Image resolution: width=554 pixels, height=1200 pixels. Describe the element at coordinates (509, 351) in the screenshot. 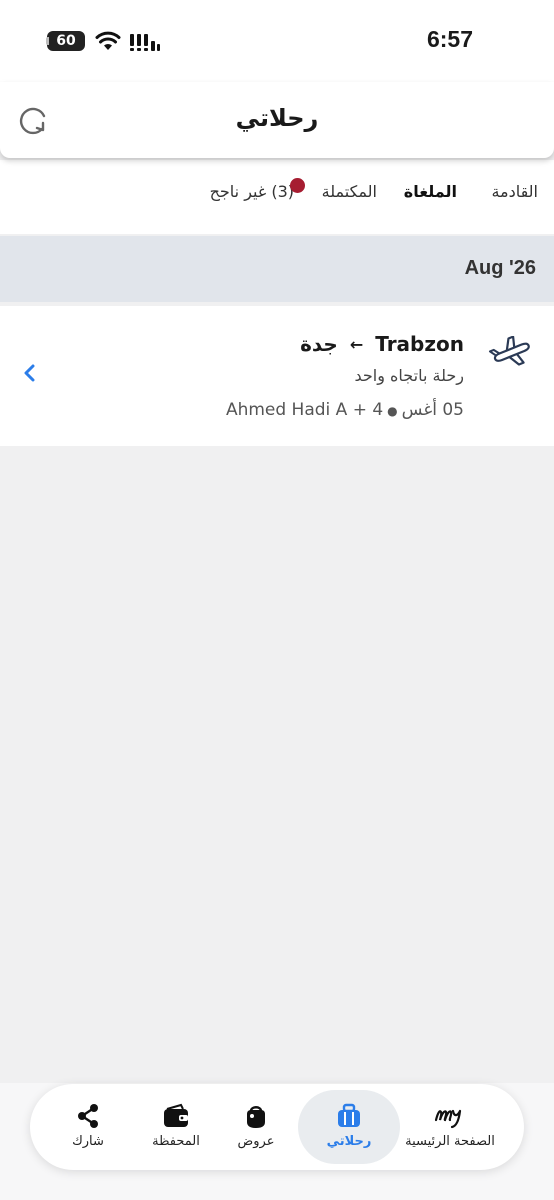

I see `airplane-icon` at that location.